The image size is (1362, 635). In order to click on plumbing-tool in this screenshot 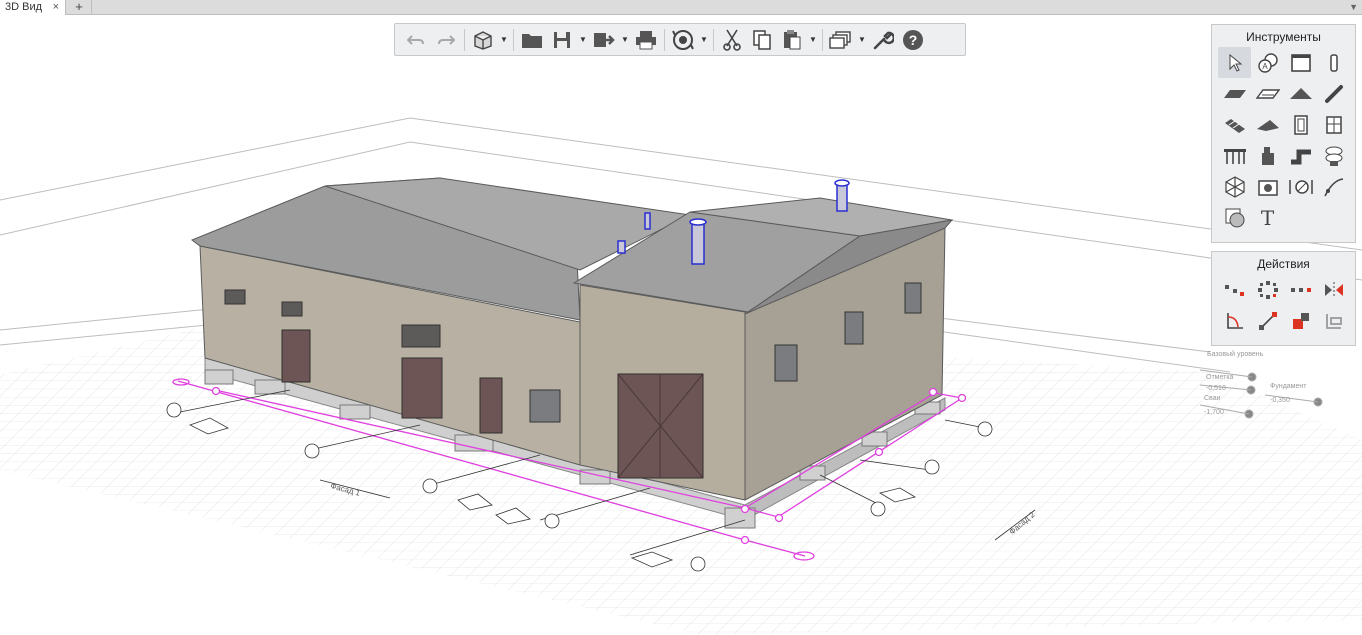, I will do `click(1333, 155)`.